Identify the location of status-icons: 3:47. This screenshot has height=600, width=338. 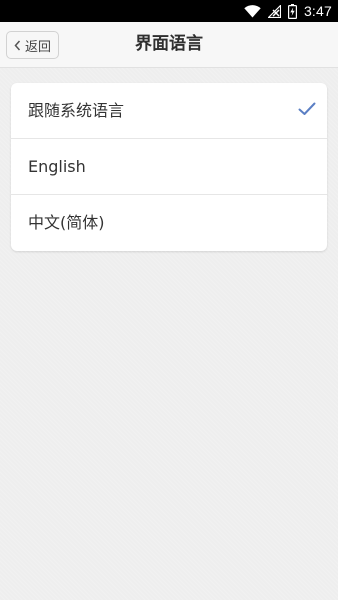
(288, 11).